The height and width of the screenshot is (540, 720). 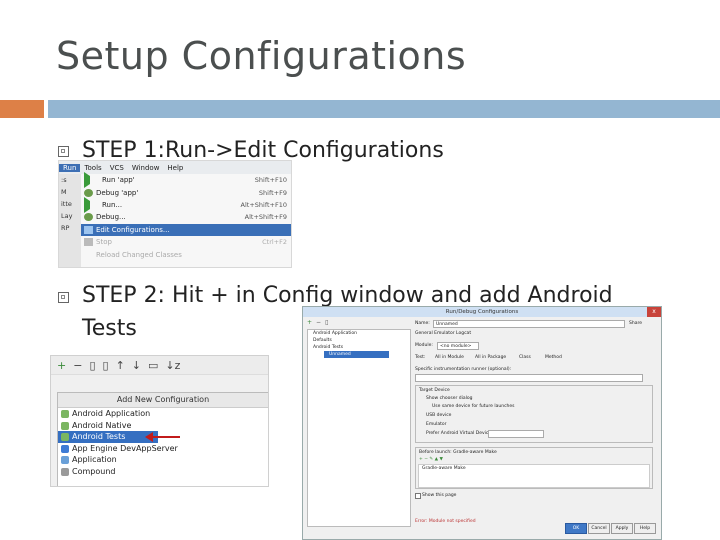 What do you see at coordinates (172, 365) in the screenshot?
I see `sort-icon: ↓z` at bounding box center [172, 365].